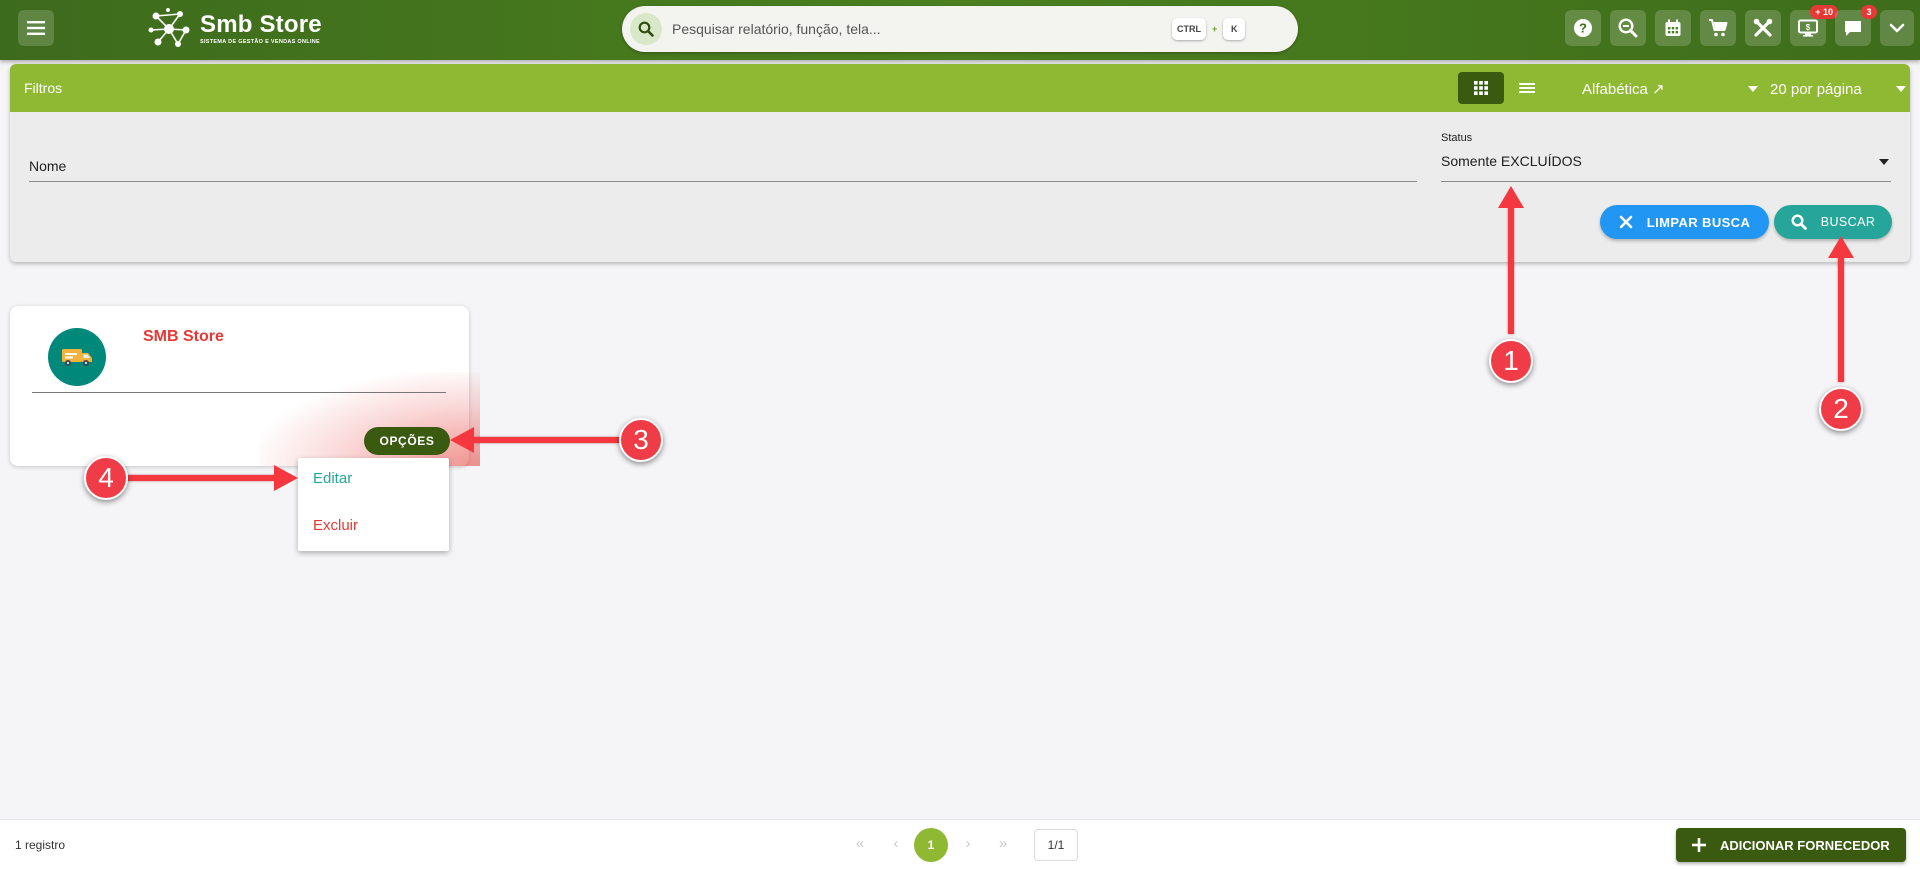 The height and width of the screenshot is (869, 1920). Describe the element at coordinates (260, 42) in the screenshot. I see `logo-subtitle: SISTEMA DE GESTÃO E VENDAS ONLINE` at that location.